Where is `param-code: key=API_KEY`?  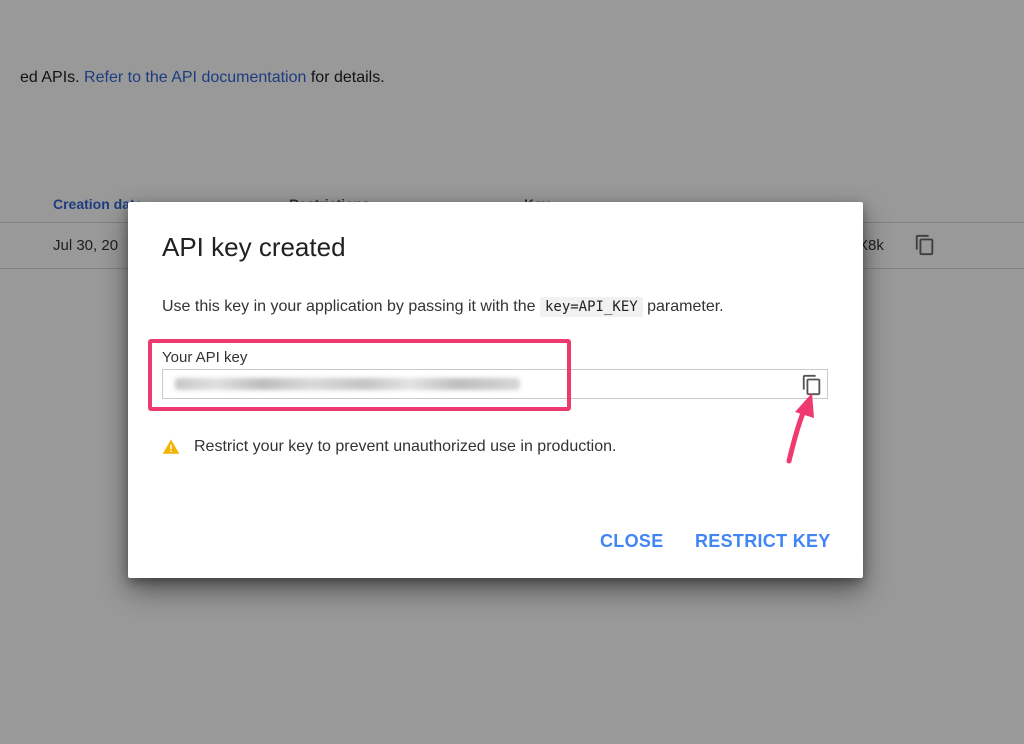 param-code: key=API_KEY is located at coordinates (591, 307).